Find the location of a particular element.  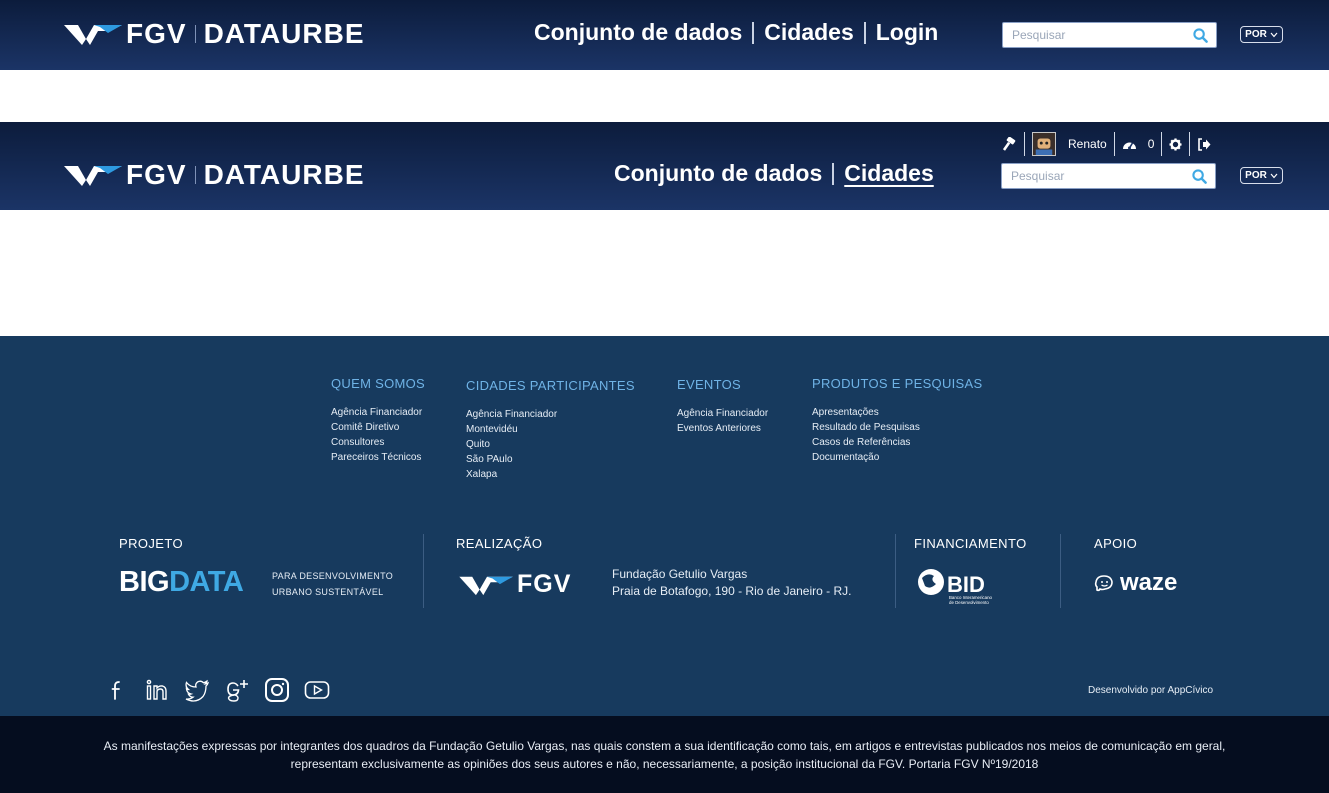

footer-link: Apresentações is located at coordinates (897, 412).